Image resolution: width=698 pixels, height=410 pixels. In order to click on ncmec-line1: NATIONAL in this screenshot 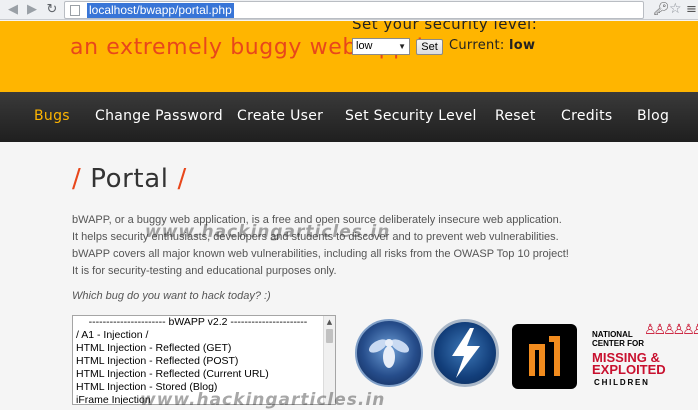, I will do `click(612, 334)`.